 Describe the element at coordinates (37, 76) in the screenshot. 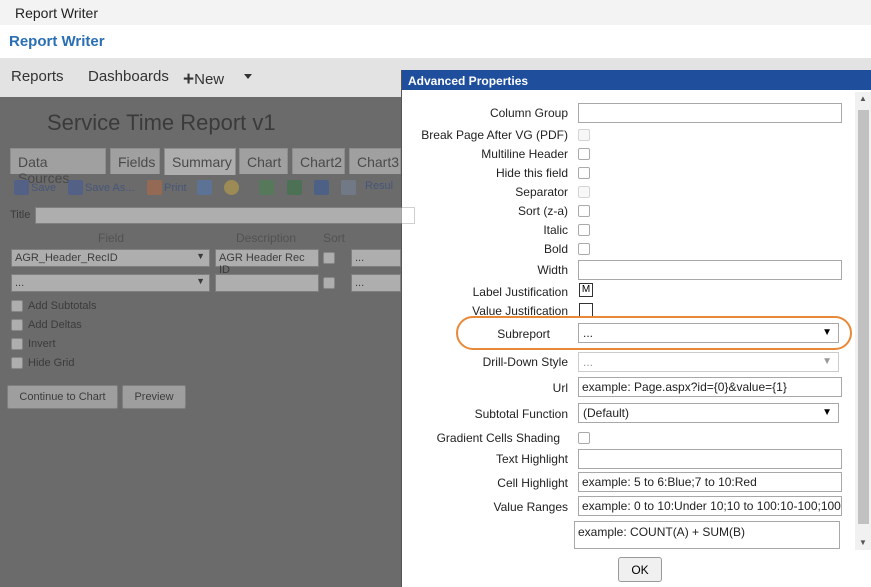

I see `nav-reports: Reports` at that location.